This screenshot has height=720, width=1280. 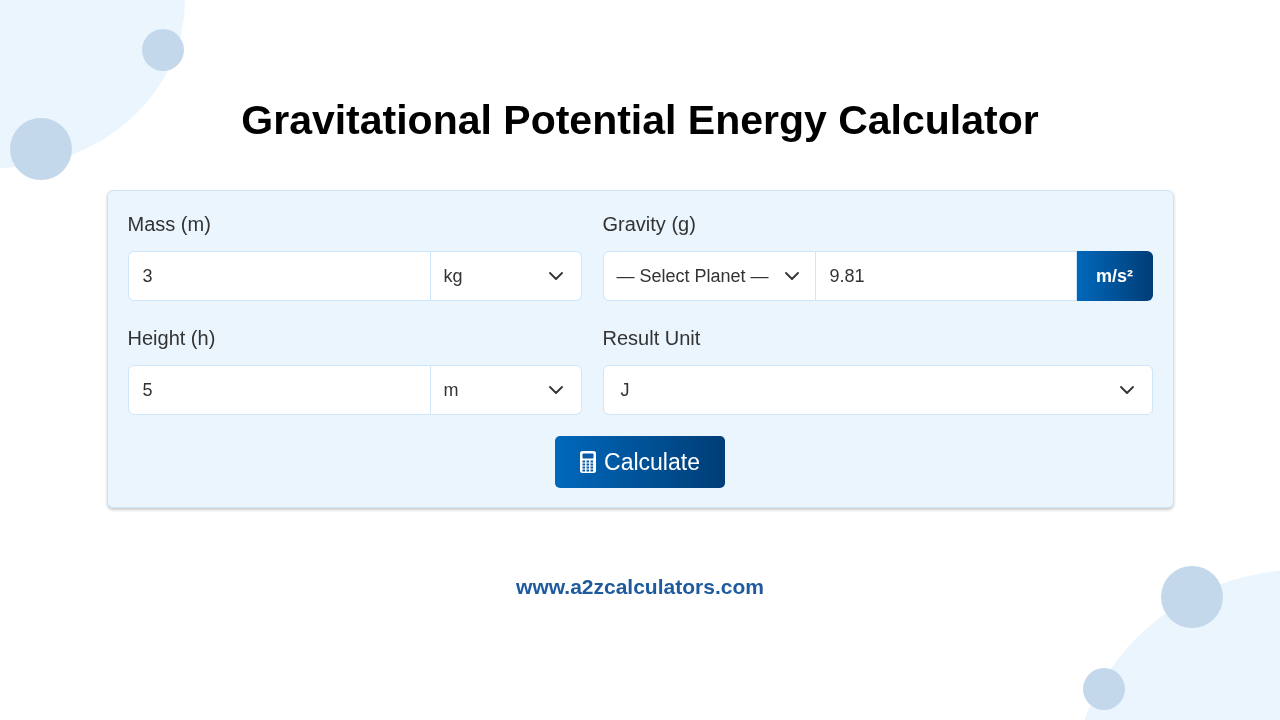 What do you see at coordinates (169, 224) in the screenshot?
I see `field-label: Mass (m)` at bounding box center [169, 224].